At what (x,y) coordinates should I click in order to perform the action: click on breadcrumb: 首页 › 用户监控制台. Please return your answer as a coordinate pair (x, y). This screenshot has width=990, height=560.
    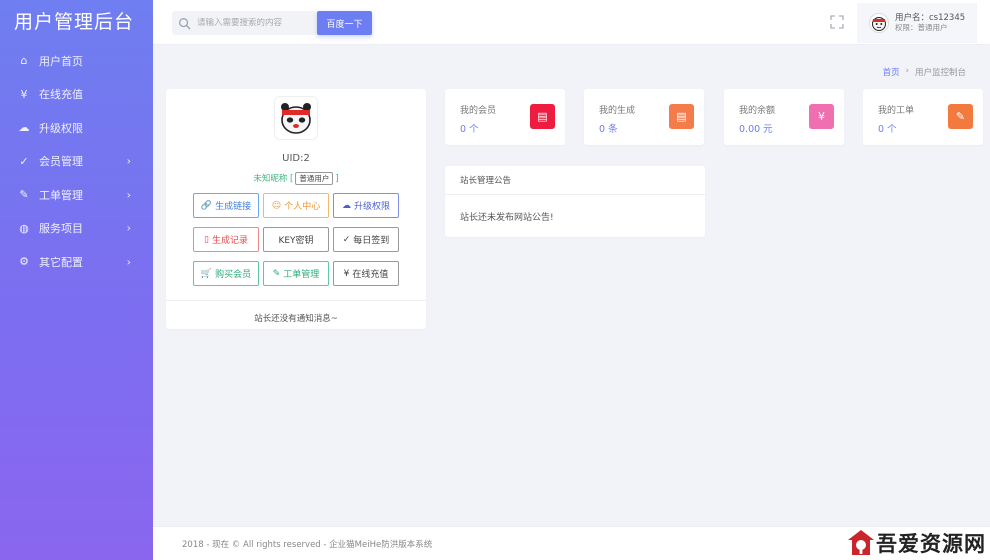
    Looking at the image, I should click on (924, 72).